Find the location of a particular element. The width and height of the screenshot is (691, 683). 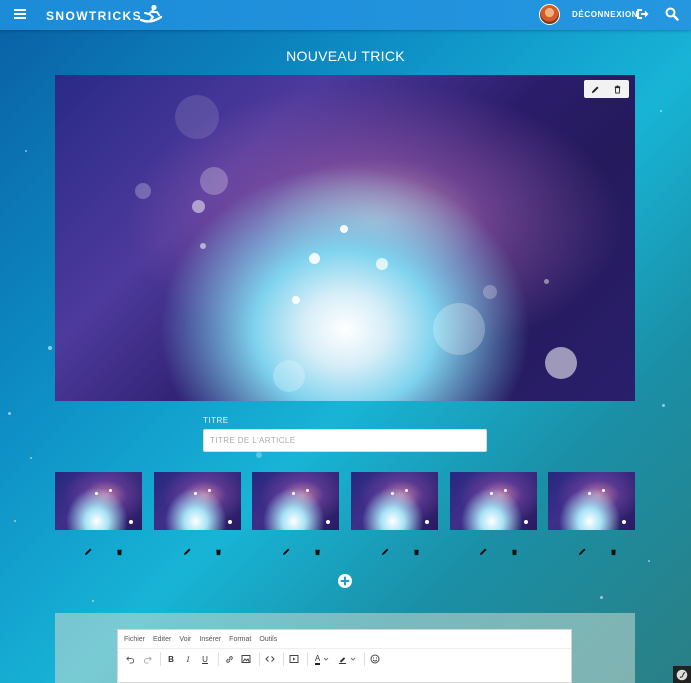

add-media-button is located at coordinates (345, 581).